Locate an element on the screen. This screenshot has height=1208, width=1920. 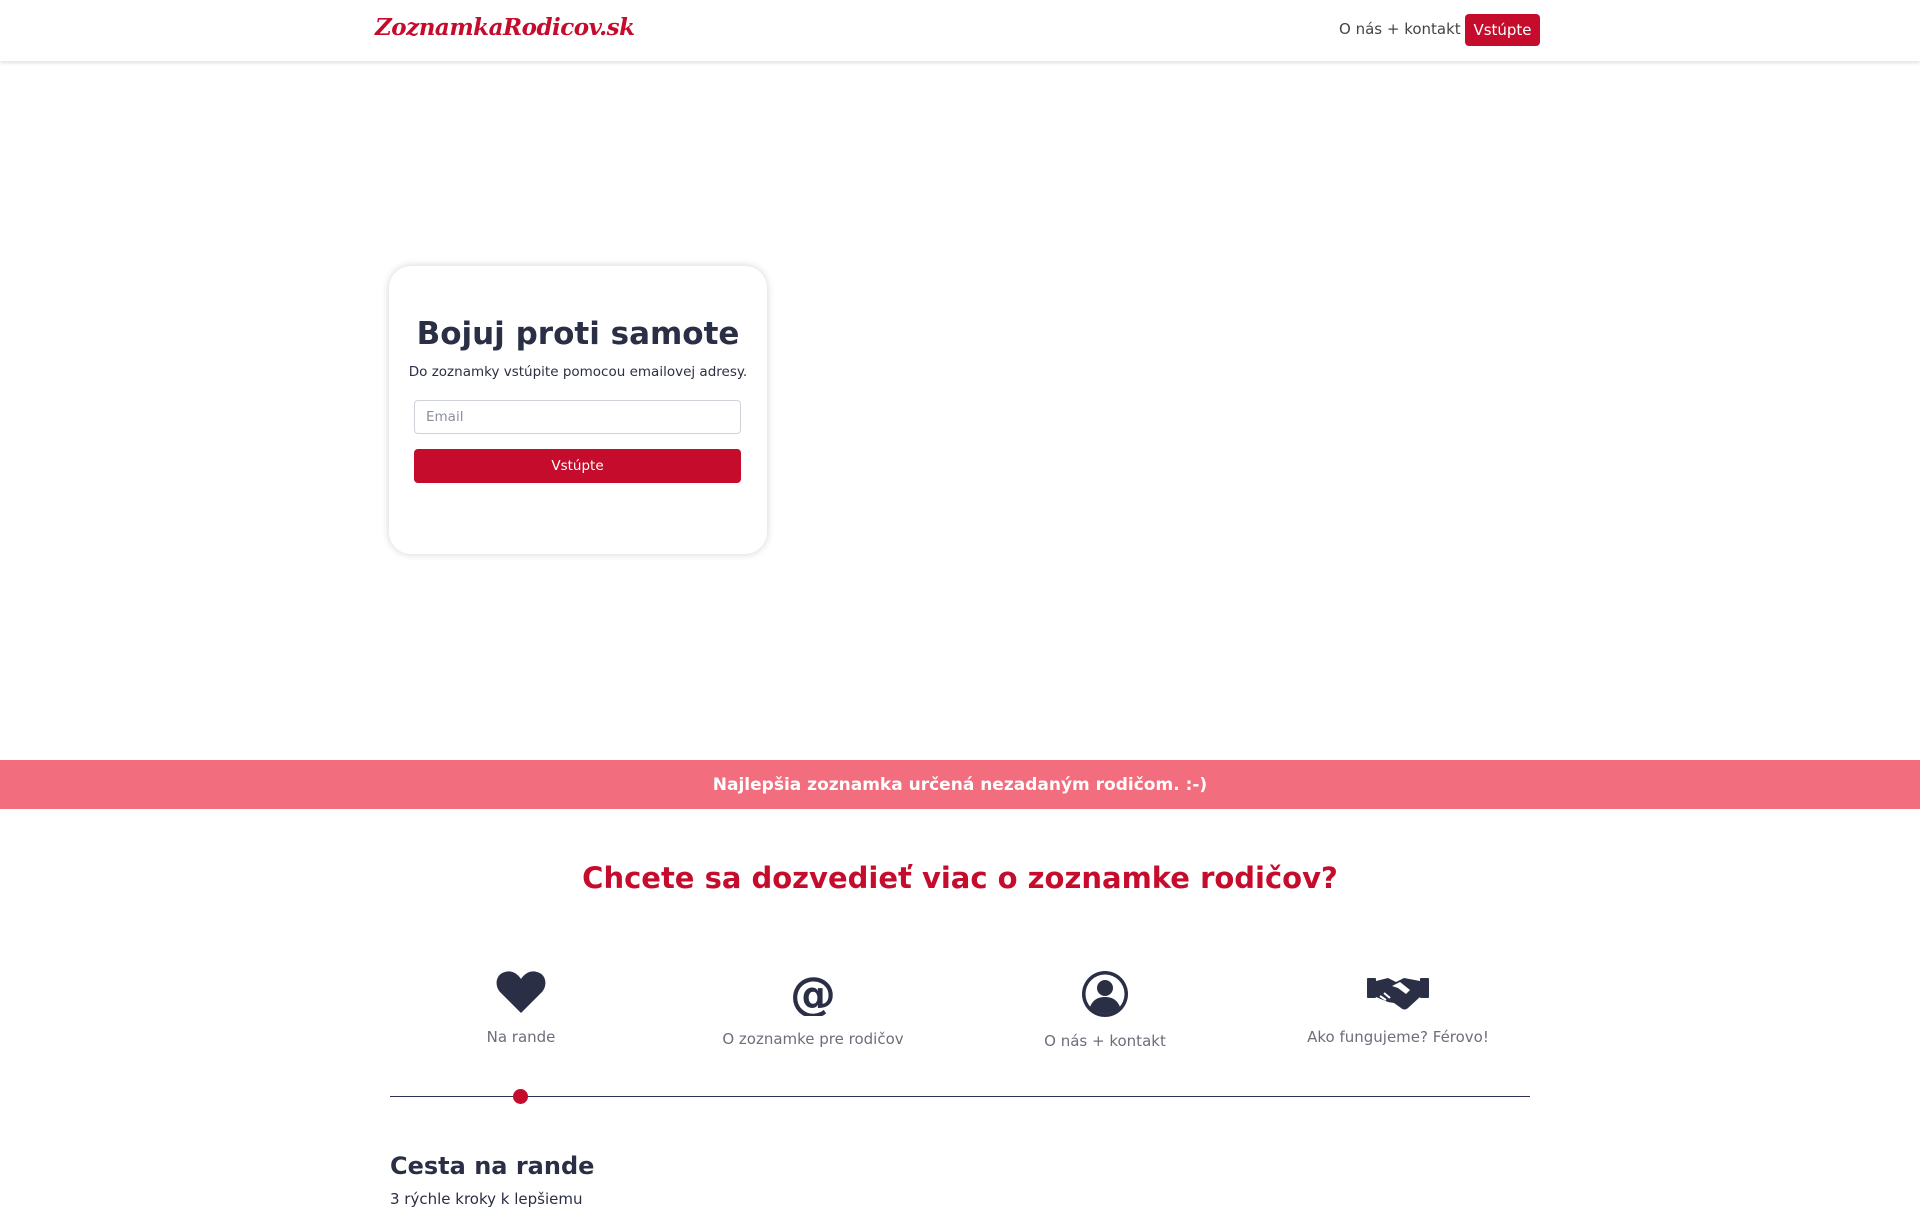
email-input is located at coordinates (577, 417).